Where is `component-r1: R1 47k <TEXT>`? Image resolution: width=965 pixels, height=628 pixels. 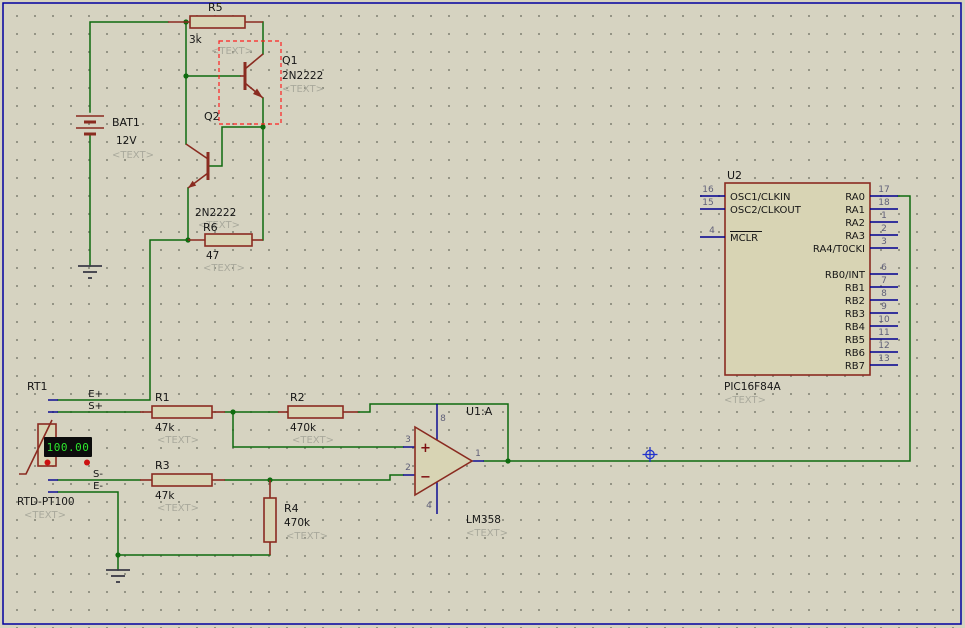 component-r1: R1 47k <TEXT> is located at coordinates (182, 418).